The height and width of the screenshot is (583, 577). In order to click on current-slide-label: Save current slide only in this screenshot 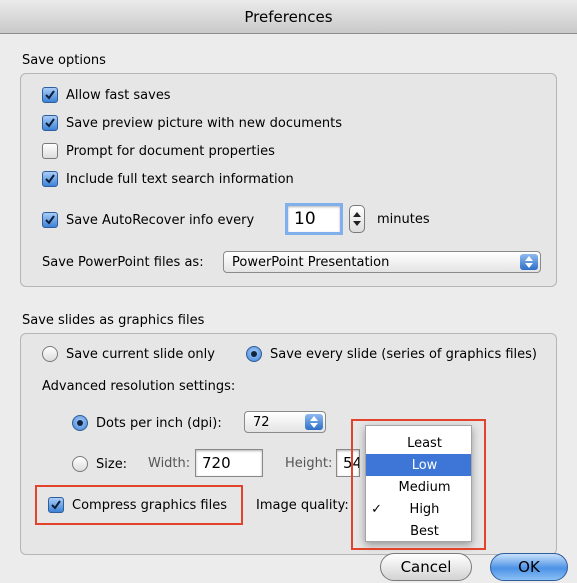, I will do `click(140, 354)`.